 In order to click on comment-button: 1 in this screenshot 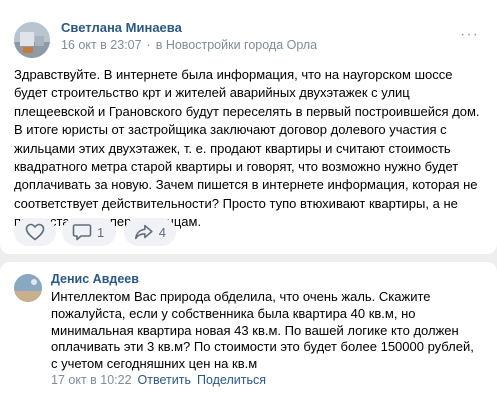, I will do `click(89, 232)`.